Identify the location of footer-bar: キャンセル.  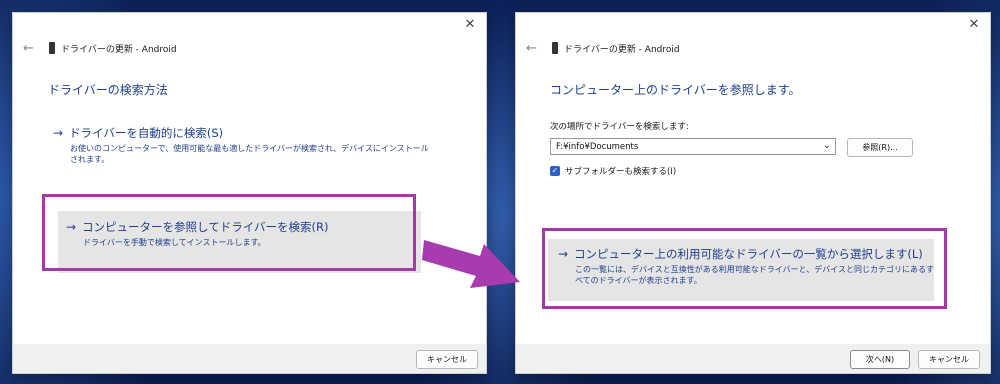
(249, 358).